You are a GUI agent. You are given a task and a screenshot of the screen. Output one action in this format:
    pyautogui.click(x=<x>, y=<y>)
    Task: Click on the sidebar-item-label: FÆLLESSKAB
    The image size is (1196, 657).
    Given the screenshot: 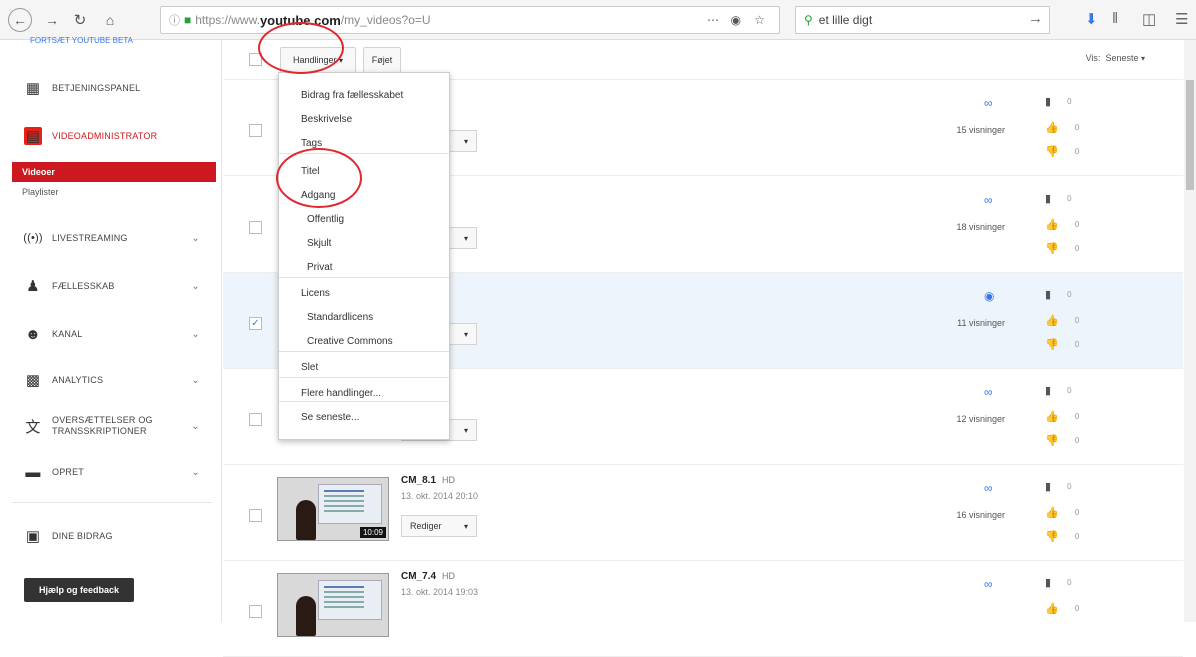 What is the action you would take?
    pyautogui.click(x=83, y=286)
    